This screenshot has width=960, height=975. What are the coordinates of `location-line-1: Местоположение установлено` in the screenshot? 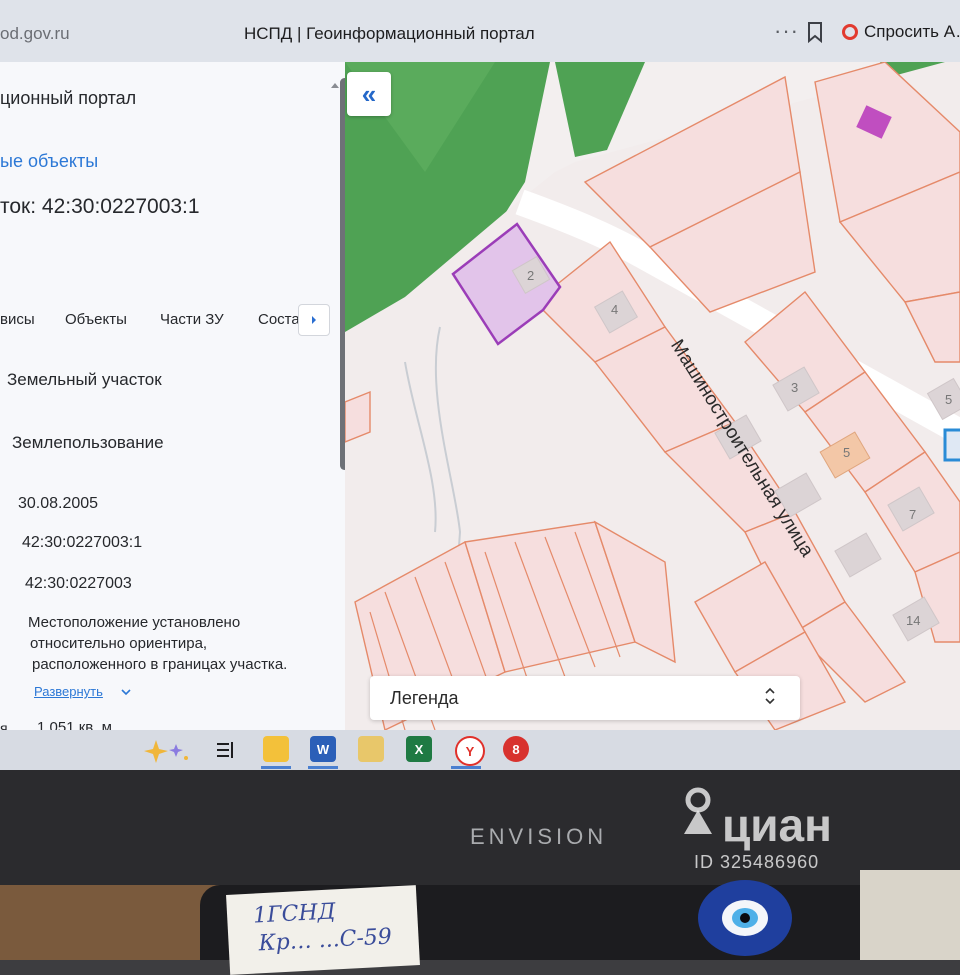 It's located at (134, 622).